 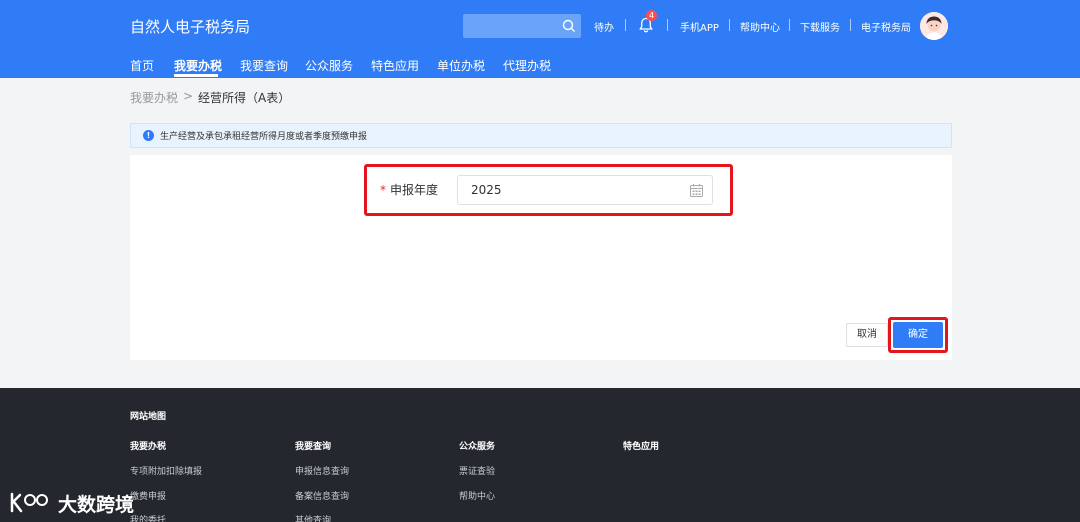 What do you see at coordinates (641, 447) in the screenshot?
I see `footer-col-title-featured: 特色应用` at bounding box center [641, 447].